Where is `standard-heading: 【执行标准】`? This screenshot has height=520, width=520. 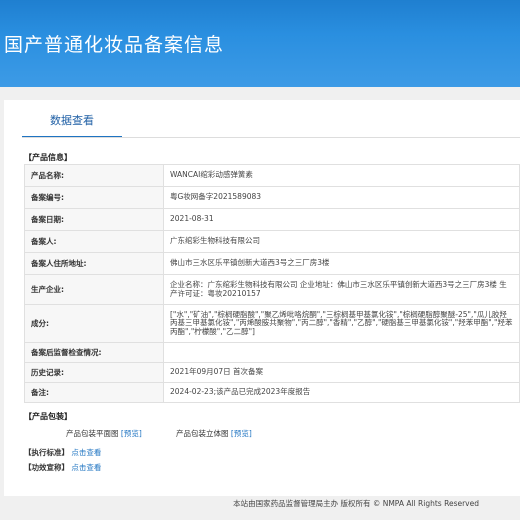 standard-heading: 【执行标准】 is located at coordinates (46, 452).